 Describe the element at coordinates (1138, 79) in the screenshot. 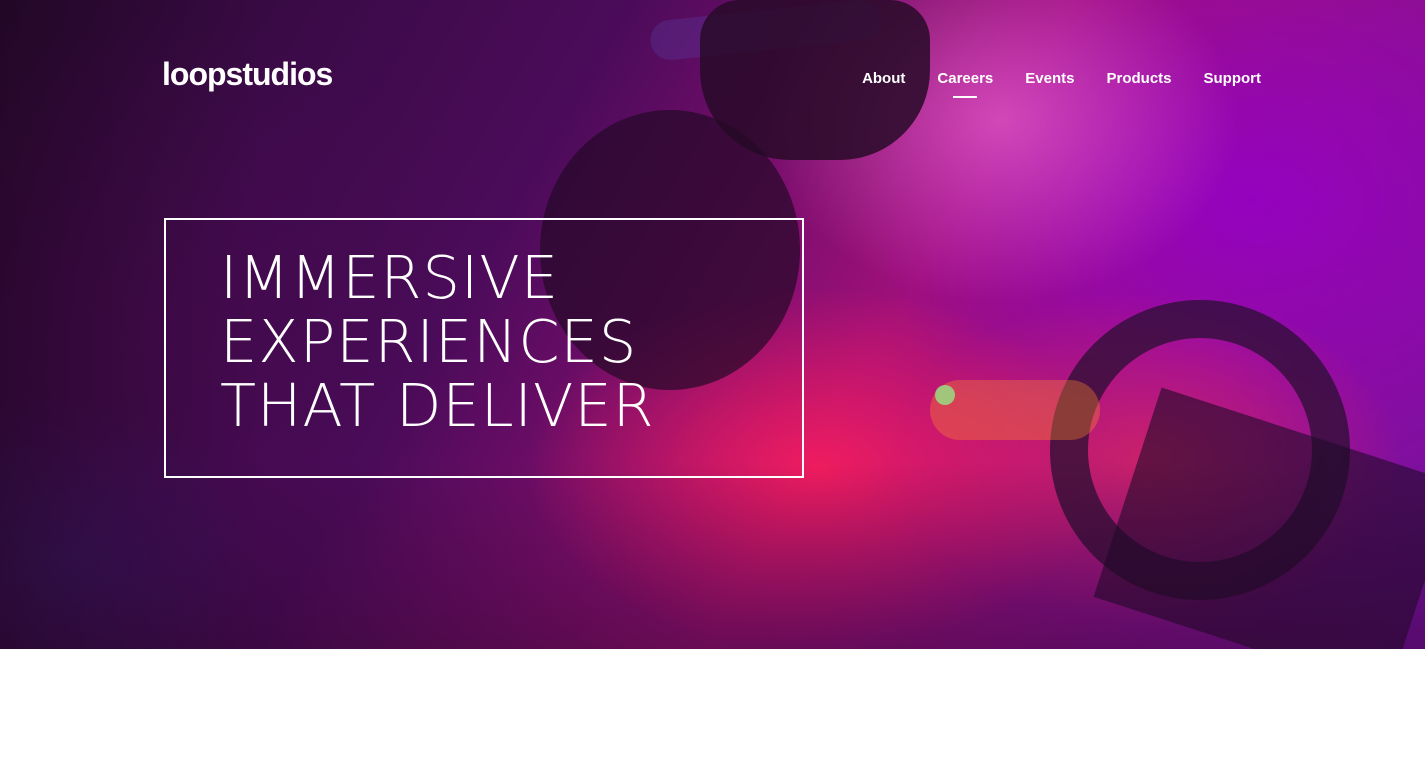

I see `nav-link-products: Products` at that location.